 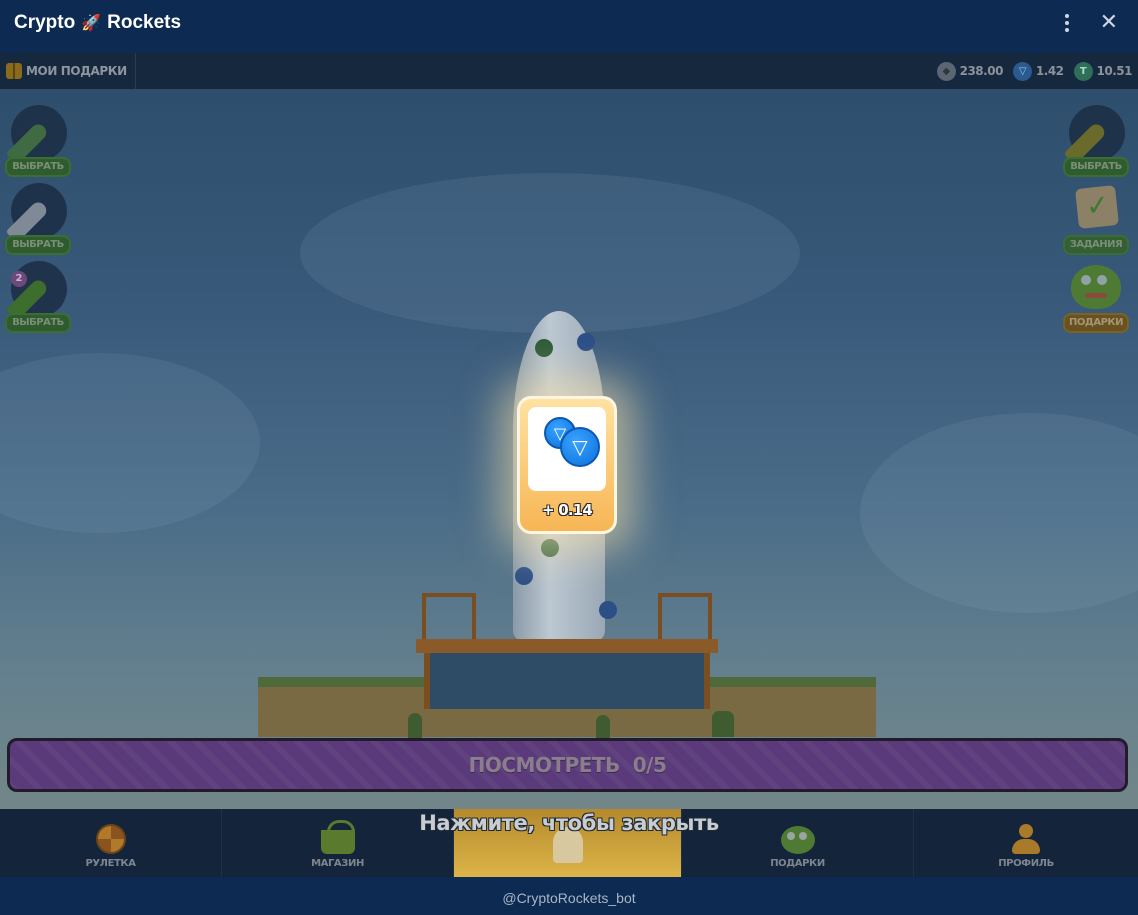 I want to click on reward-image: ▽ ▽, so click(x=567, y=449).